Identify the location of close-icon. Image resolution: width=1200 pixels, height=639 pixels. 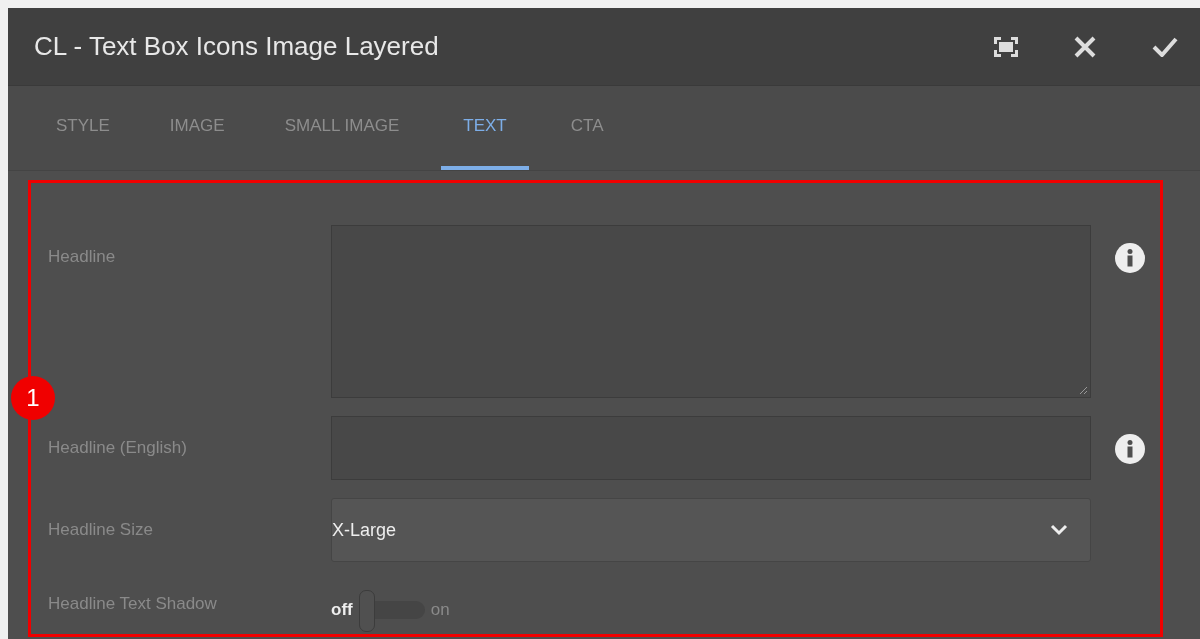
(1085, 46).